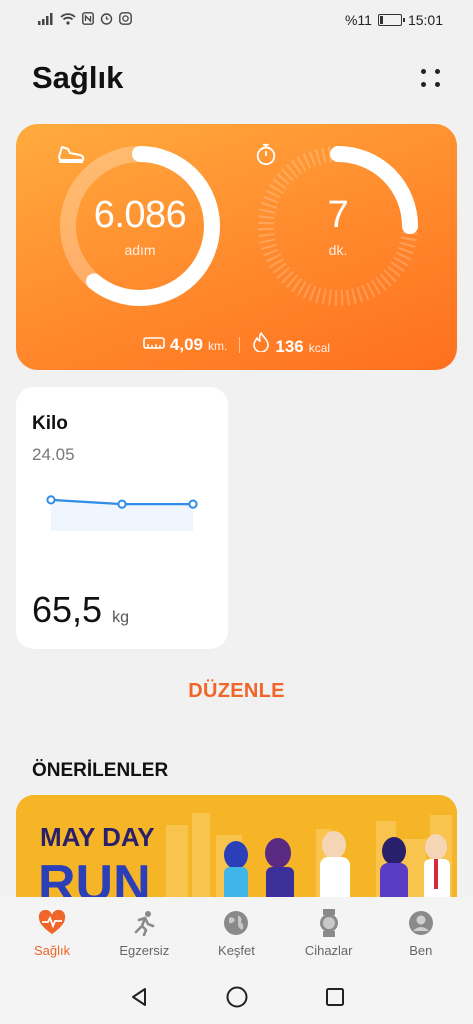 The height and width of the screenshot is (1024, 473). What do you see at coordinates (421, 950) in the screenshot?
I see `nav-label: Ben` at bounding box center [421, 950].